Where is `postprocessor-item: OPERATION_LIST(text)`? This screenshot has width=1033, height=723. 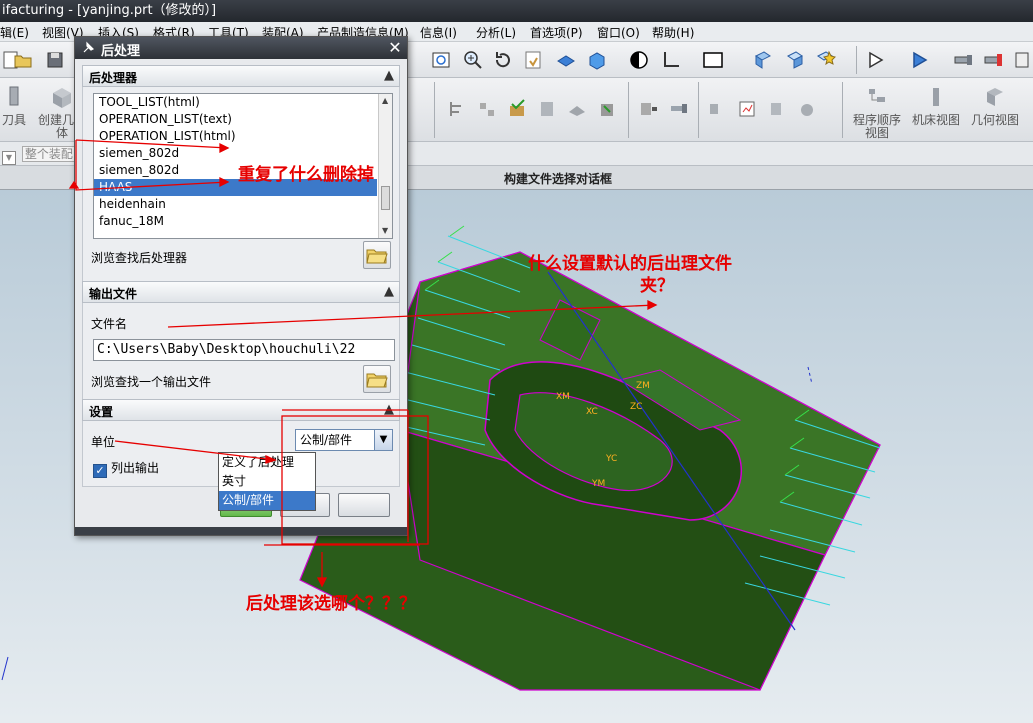 postprocessor-item: OPERATION_LIST(text) is located at coordinates (235, 119).